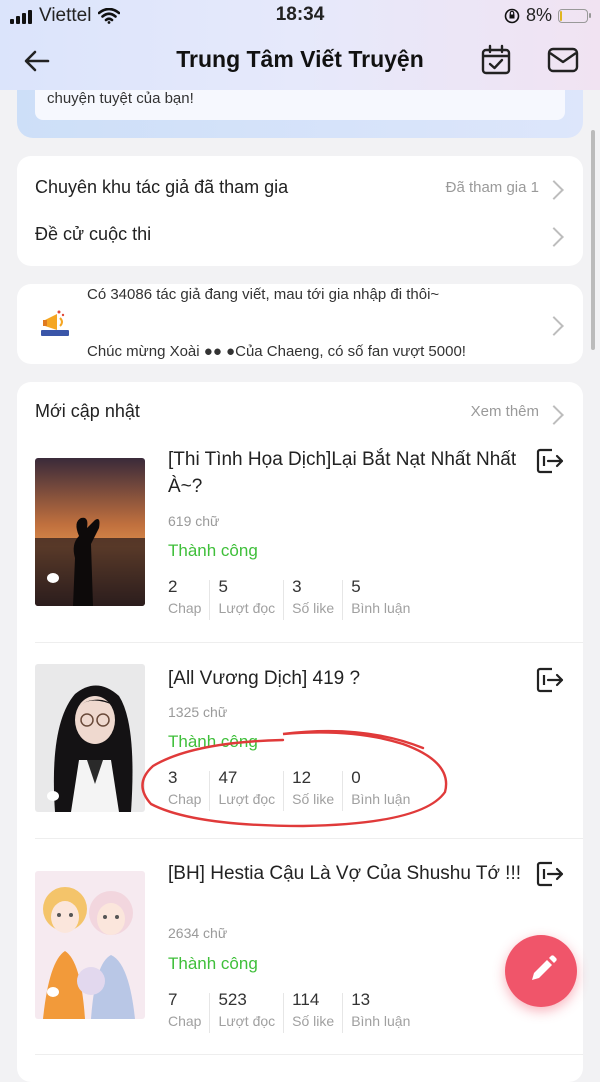 The height and width of the screenshot is (1082, 600). Describe the element at coordinates (300, 61) in the screenshot. I see `nav-bar: Trung Tâm Viết Truyện` at that location.